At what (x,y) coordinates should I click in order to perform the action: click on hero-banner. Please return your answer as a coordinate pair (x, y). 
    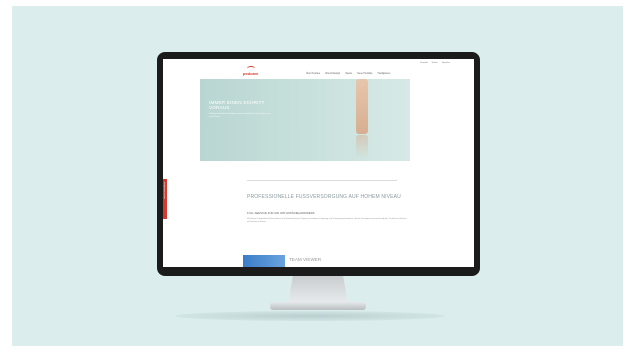
    Looking at the image, I should click on (305, 120).